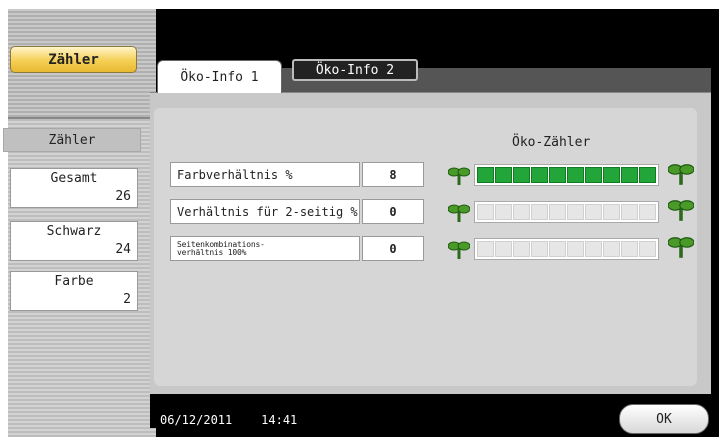 Image resolution: width=719 pixels, height=437 pixels. I want to click on time-text: 14:41, so click(279, 420).